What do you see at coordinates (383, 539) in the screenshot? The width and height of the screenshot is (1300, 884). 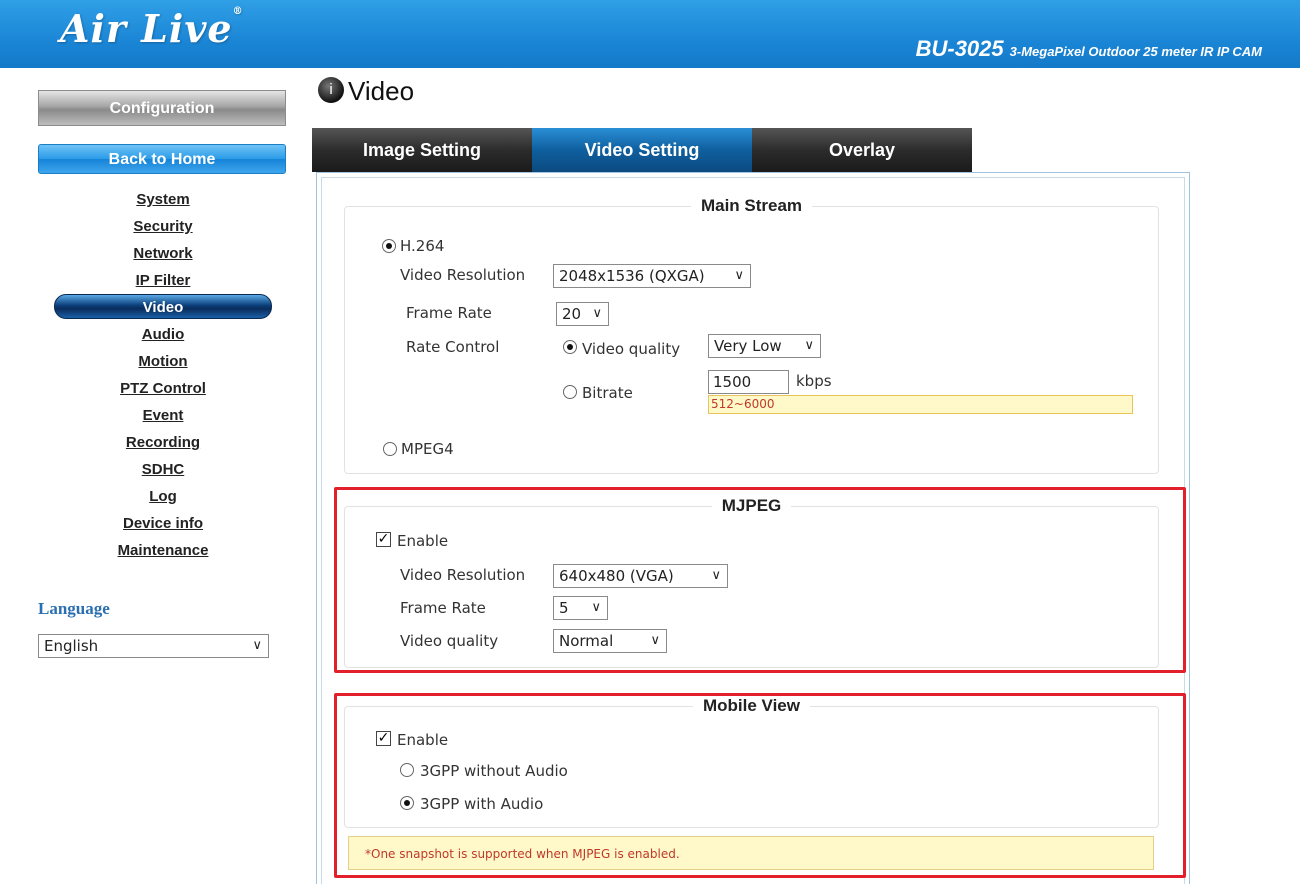 I see `mjpeg-enable-checkbox: ✓` at bounding box center [383, 539].